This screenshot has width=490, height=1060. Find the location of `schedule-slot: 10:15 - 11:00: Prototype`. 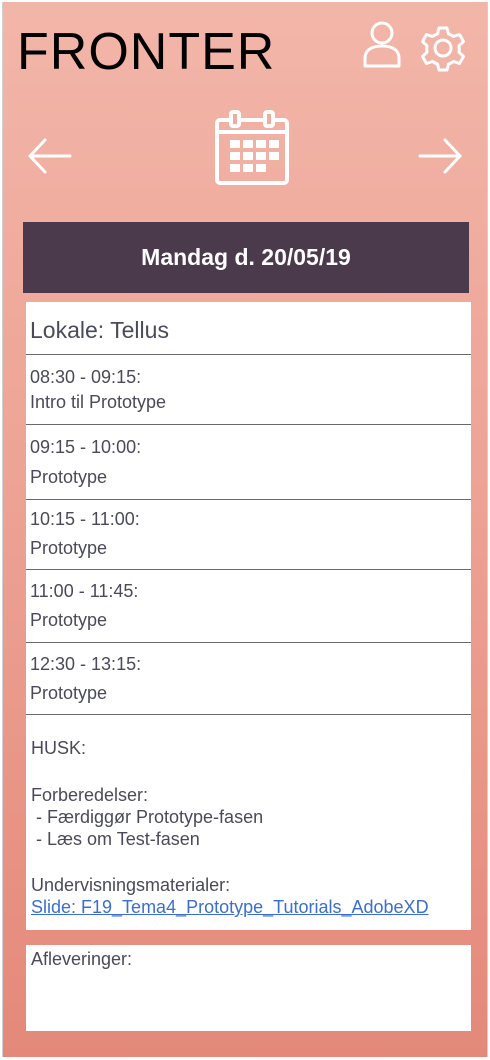

schedule-slot: 10:15 - 11:00: Prototype is located at coordinates (248, 535).